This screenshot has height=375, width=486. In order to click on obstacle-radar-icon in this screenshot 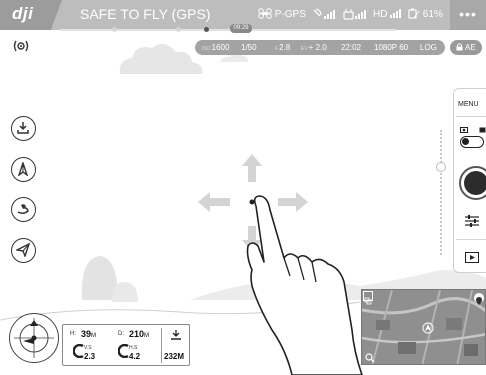, I will do `click(21, 46)`.